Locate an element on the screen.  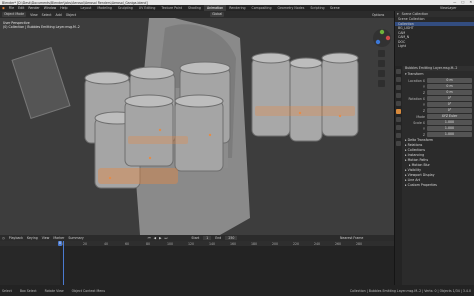
playhead is located at coordinates (63, 263).